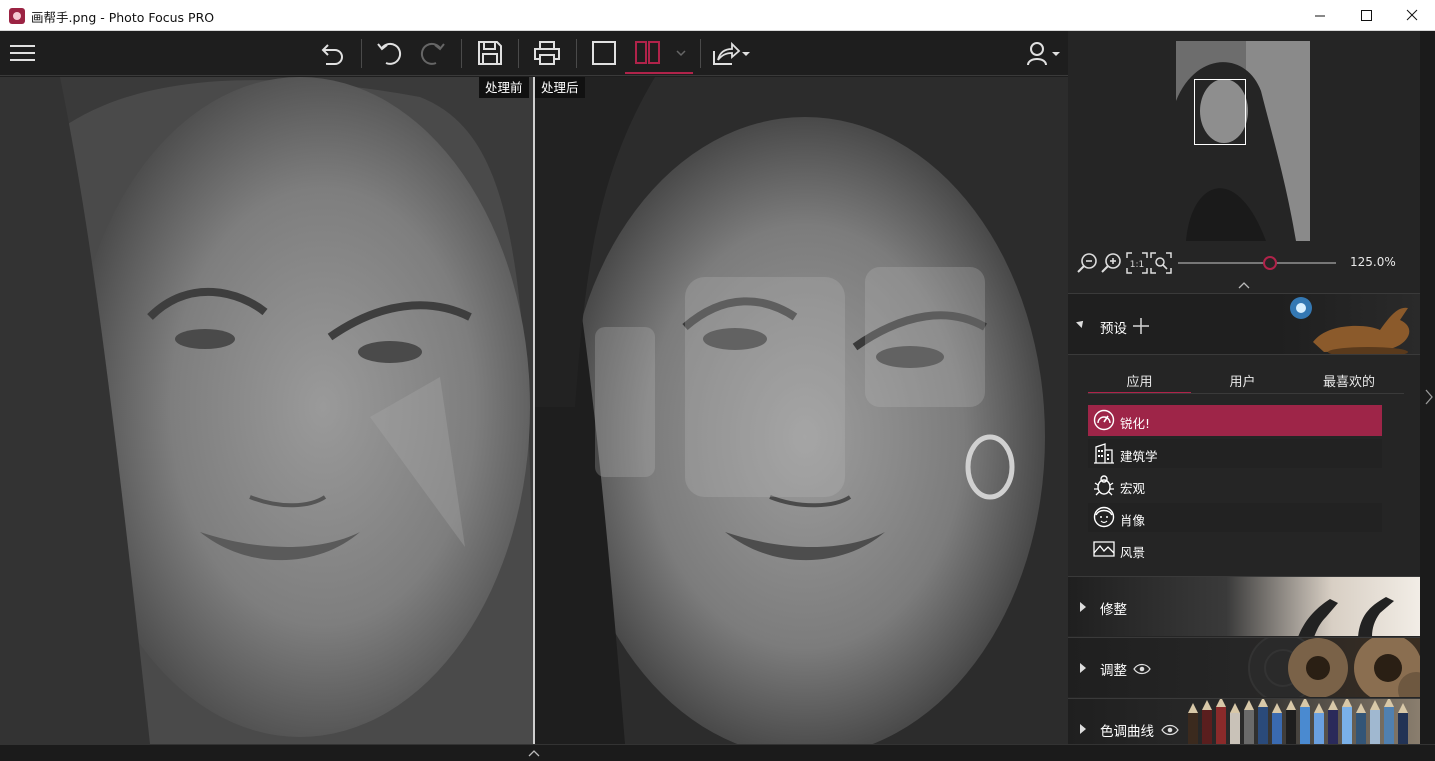 This screenshot has width=1435, height=761. I want to click on zoom-slider-thumb, so click(1269, 263).